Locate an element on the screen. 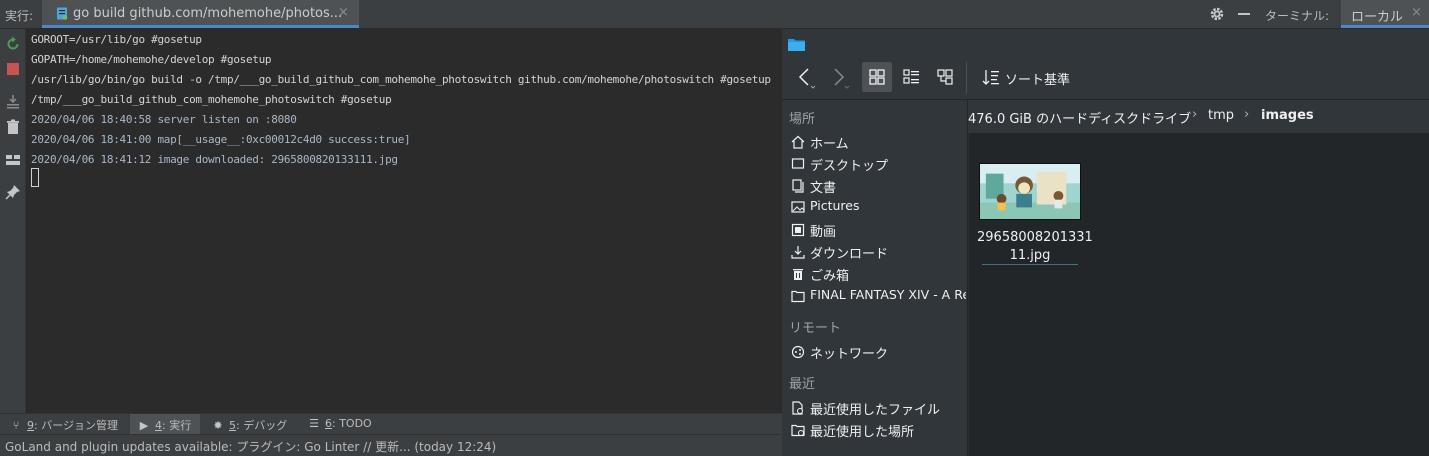 The image size is (1429, 456). place-trash: ごみ箱 is located at coordinates (878, 274).